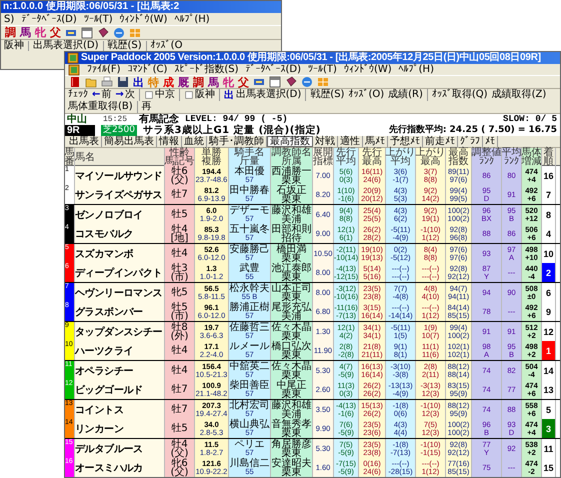 This screenshot has width=561, height=478. What do you see at coordinates (120, 311) in the screenshot?
I see `horse-name: グラスボンバー` at bounding box center [120, 311].